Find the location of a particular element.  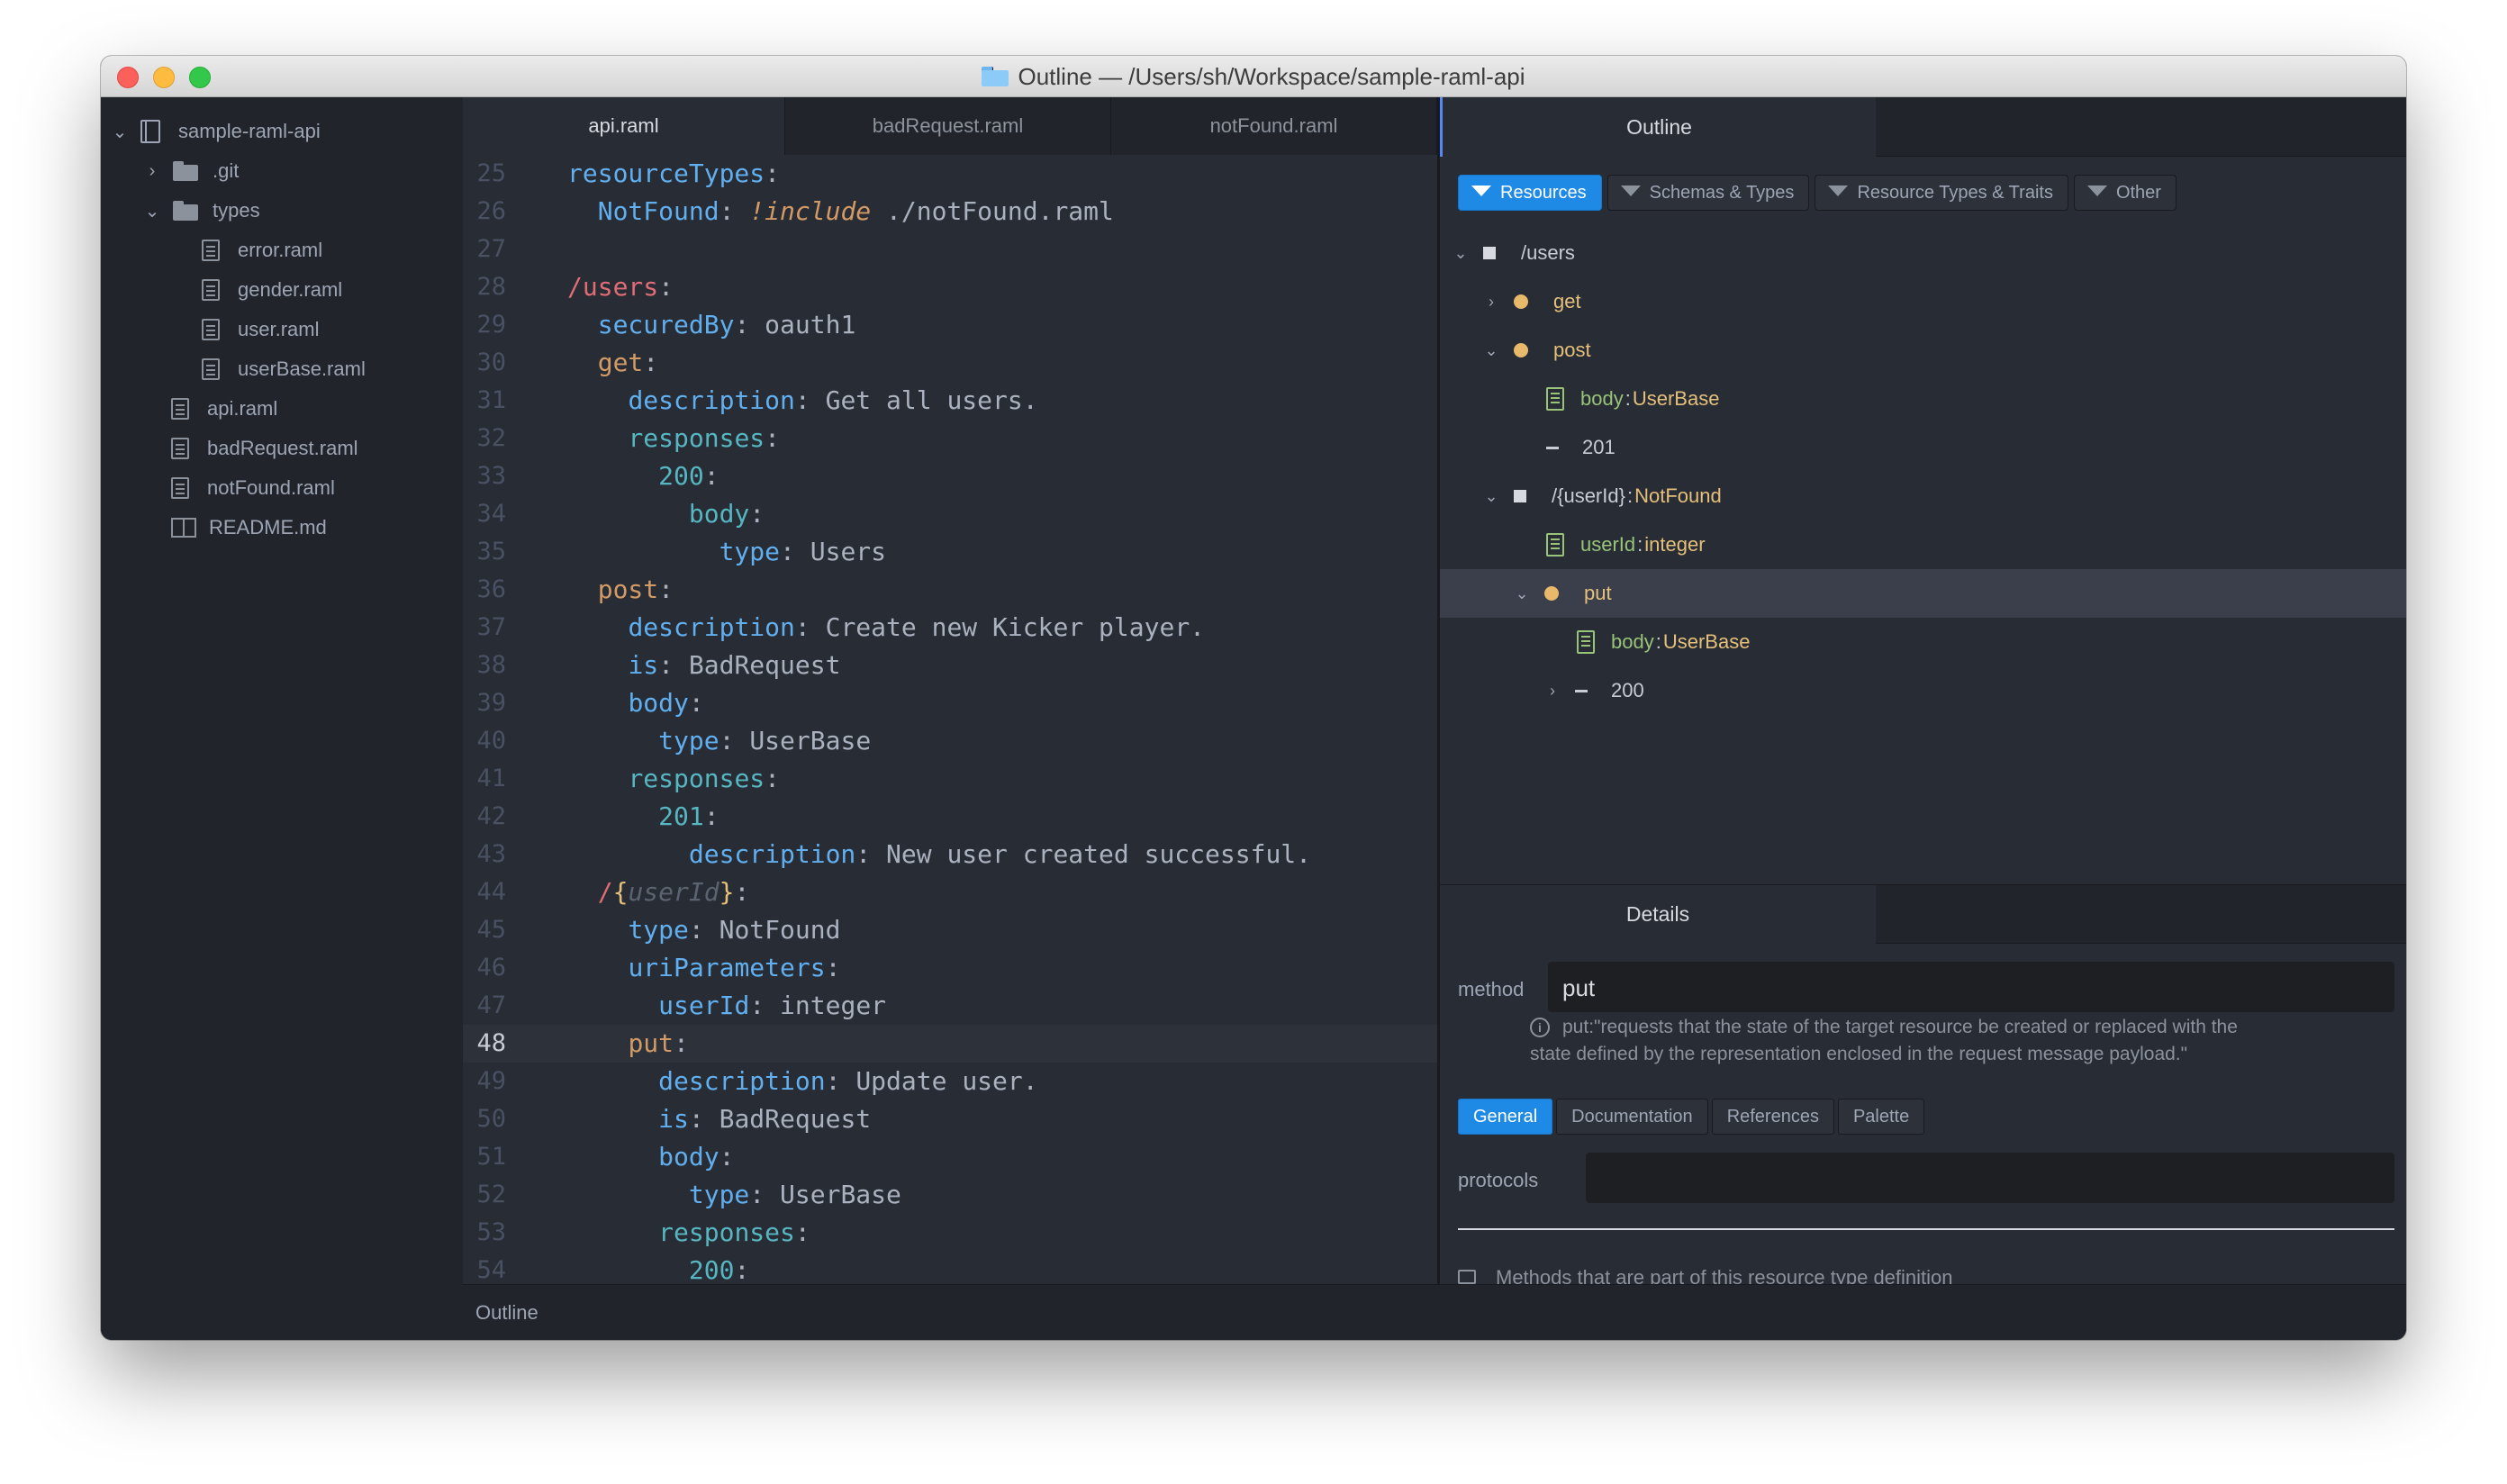

yaml-brace: } is located at coordinates (727, 892).